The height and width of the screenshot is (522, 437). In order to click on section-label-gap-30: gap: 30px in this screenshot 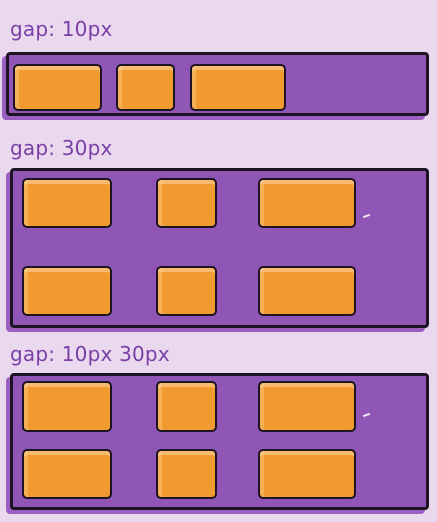, I will do `click(61, 148)`.